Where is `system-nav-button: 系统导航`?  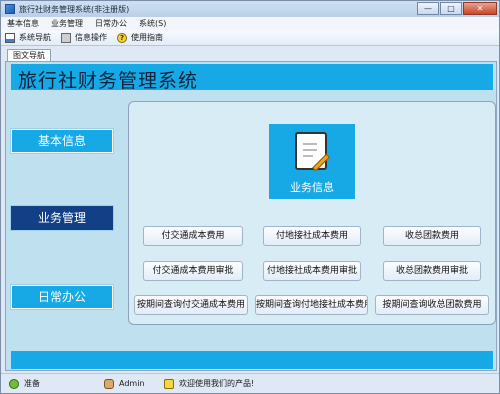
system-nav-button: 系统导航 is located at coordinates (29, 37).